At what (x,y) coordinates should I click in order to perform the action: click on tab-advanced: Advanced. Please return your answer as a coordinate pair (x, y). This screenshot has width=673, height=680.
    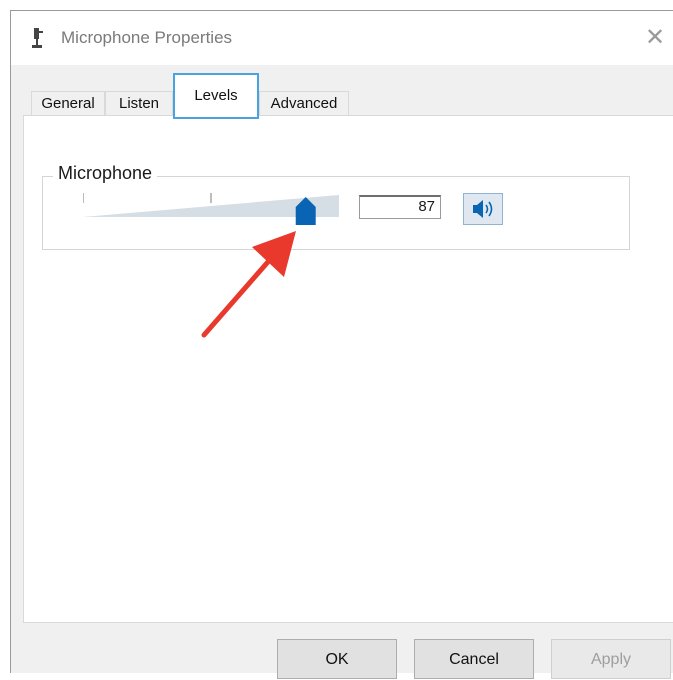
    Looking at the image, I should click on (304, 103).